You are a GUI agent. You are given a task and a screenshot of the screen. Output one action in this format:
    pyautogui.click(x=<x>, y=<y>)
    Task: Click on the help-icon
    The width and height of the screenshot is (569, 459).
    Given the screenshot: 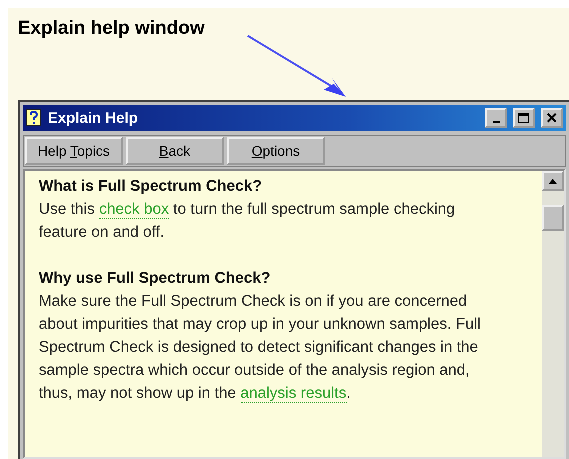 What is the action you would take?
    pyautogui.click(x=34, y=118)
    